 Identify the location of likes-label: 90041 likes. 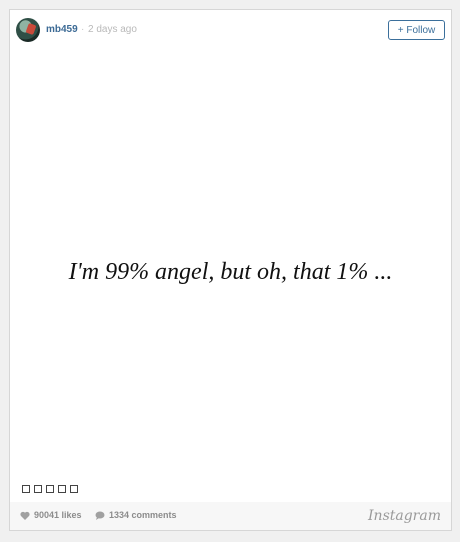
(58, 515).